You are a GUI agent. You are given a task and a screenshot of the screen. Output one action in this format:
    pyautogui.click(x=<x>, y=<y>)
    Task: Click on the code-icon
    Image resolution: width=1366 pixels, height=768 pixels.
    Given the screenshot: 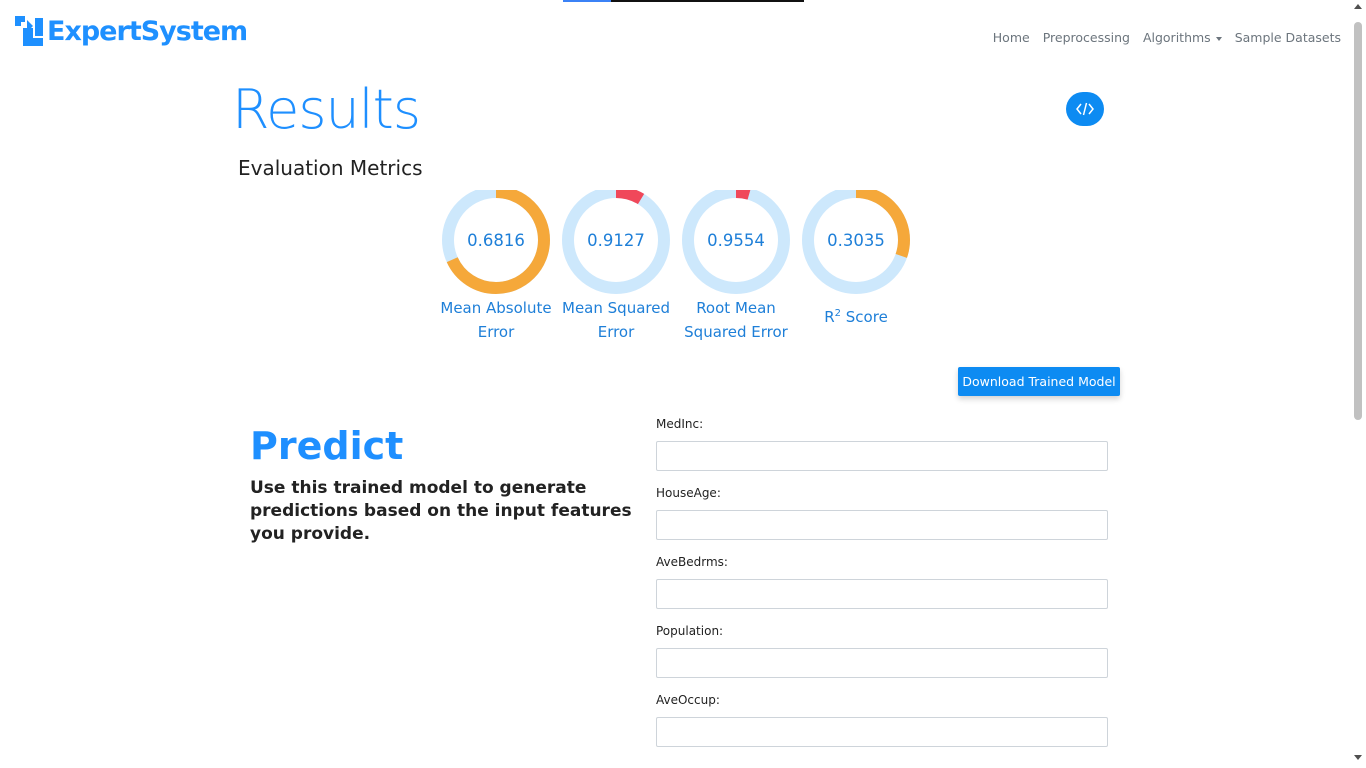 What is the action you would take?
    pyautogui.click(x=1085, y=109)
    